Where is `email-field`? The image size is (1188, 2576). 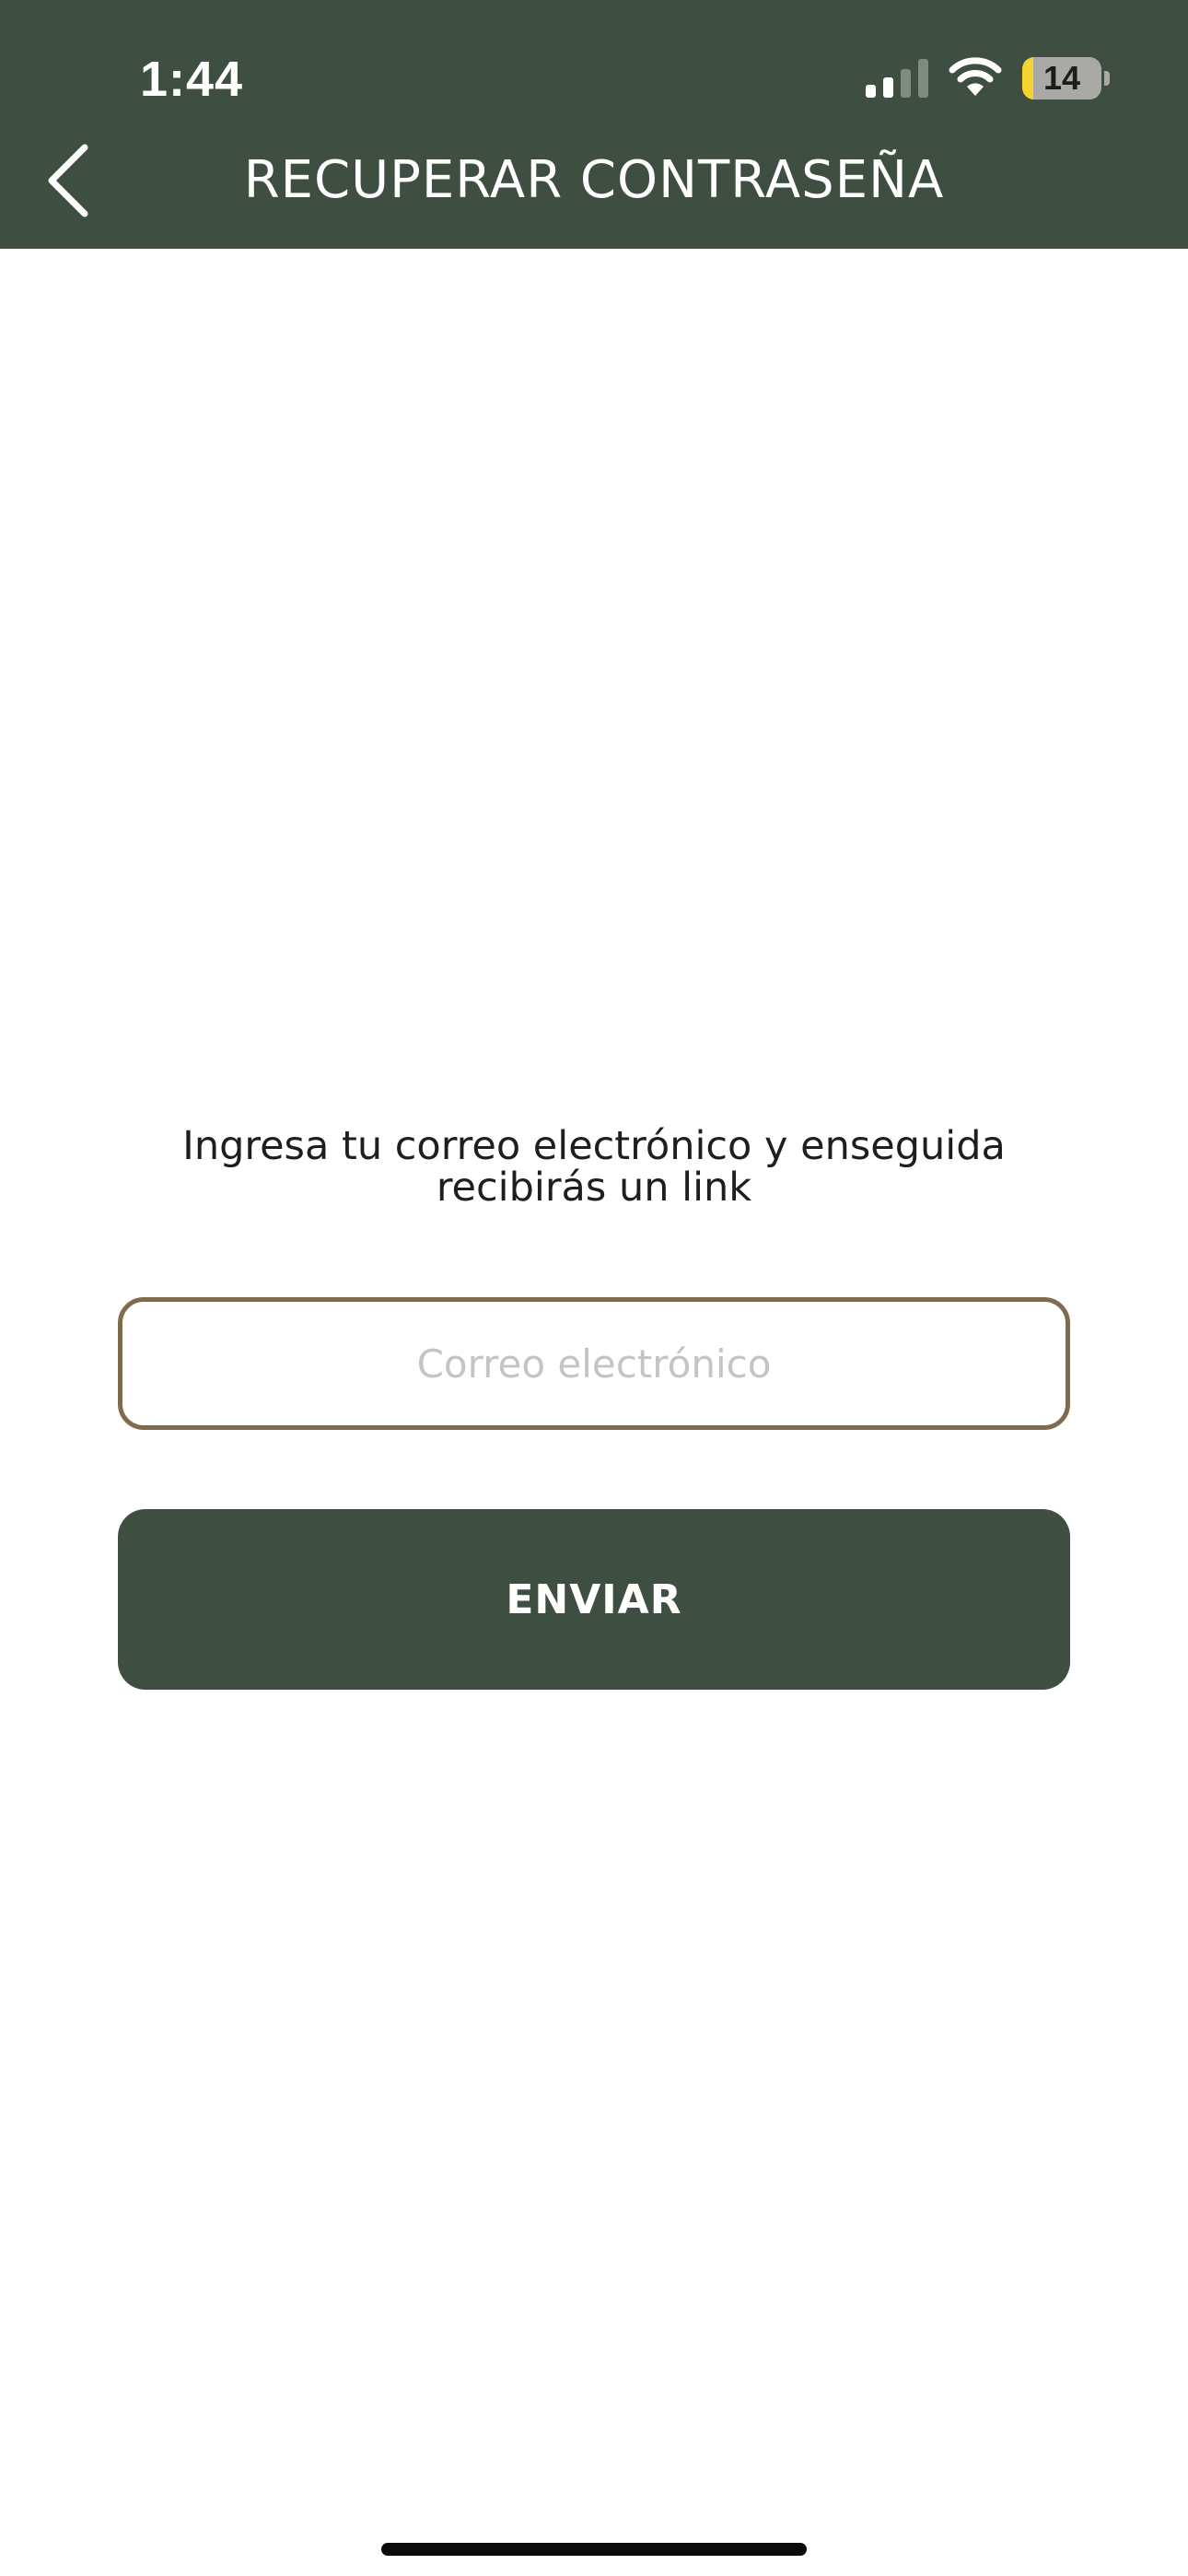 email-field is located at coordinates (594, 1363).